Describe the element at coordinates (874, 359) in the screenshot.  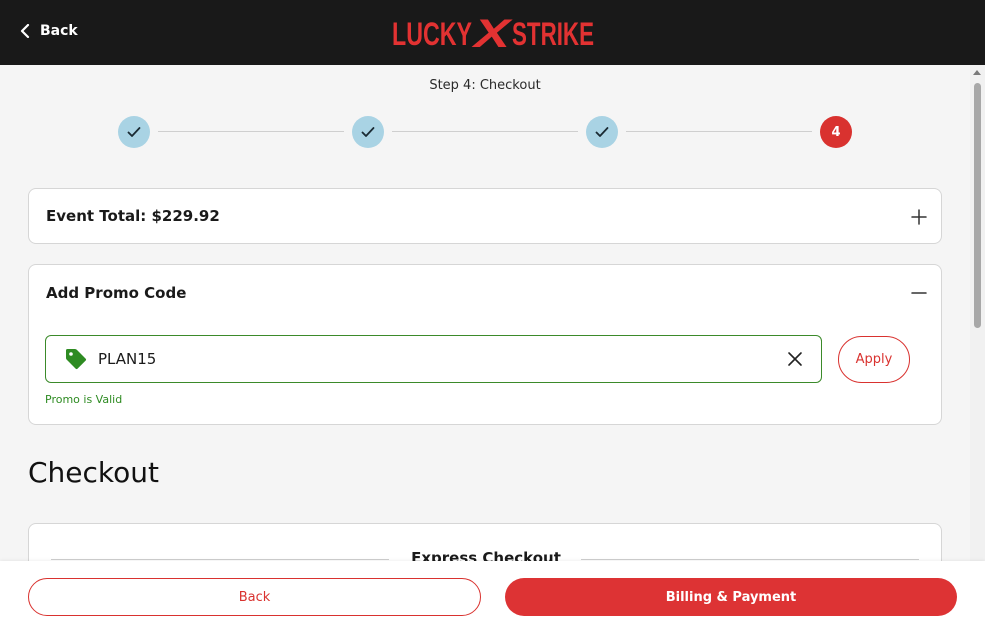
I see `apply-promo-button: Apply` at that location.